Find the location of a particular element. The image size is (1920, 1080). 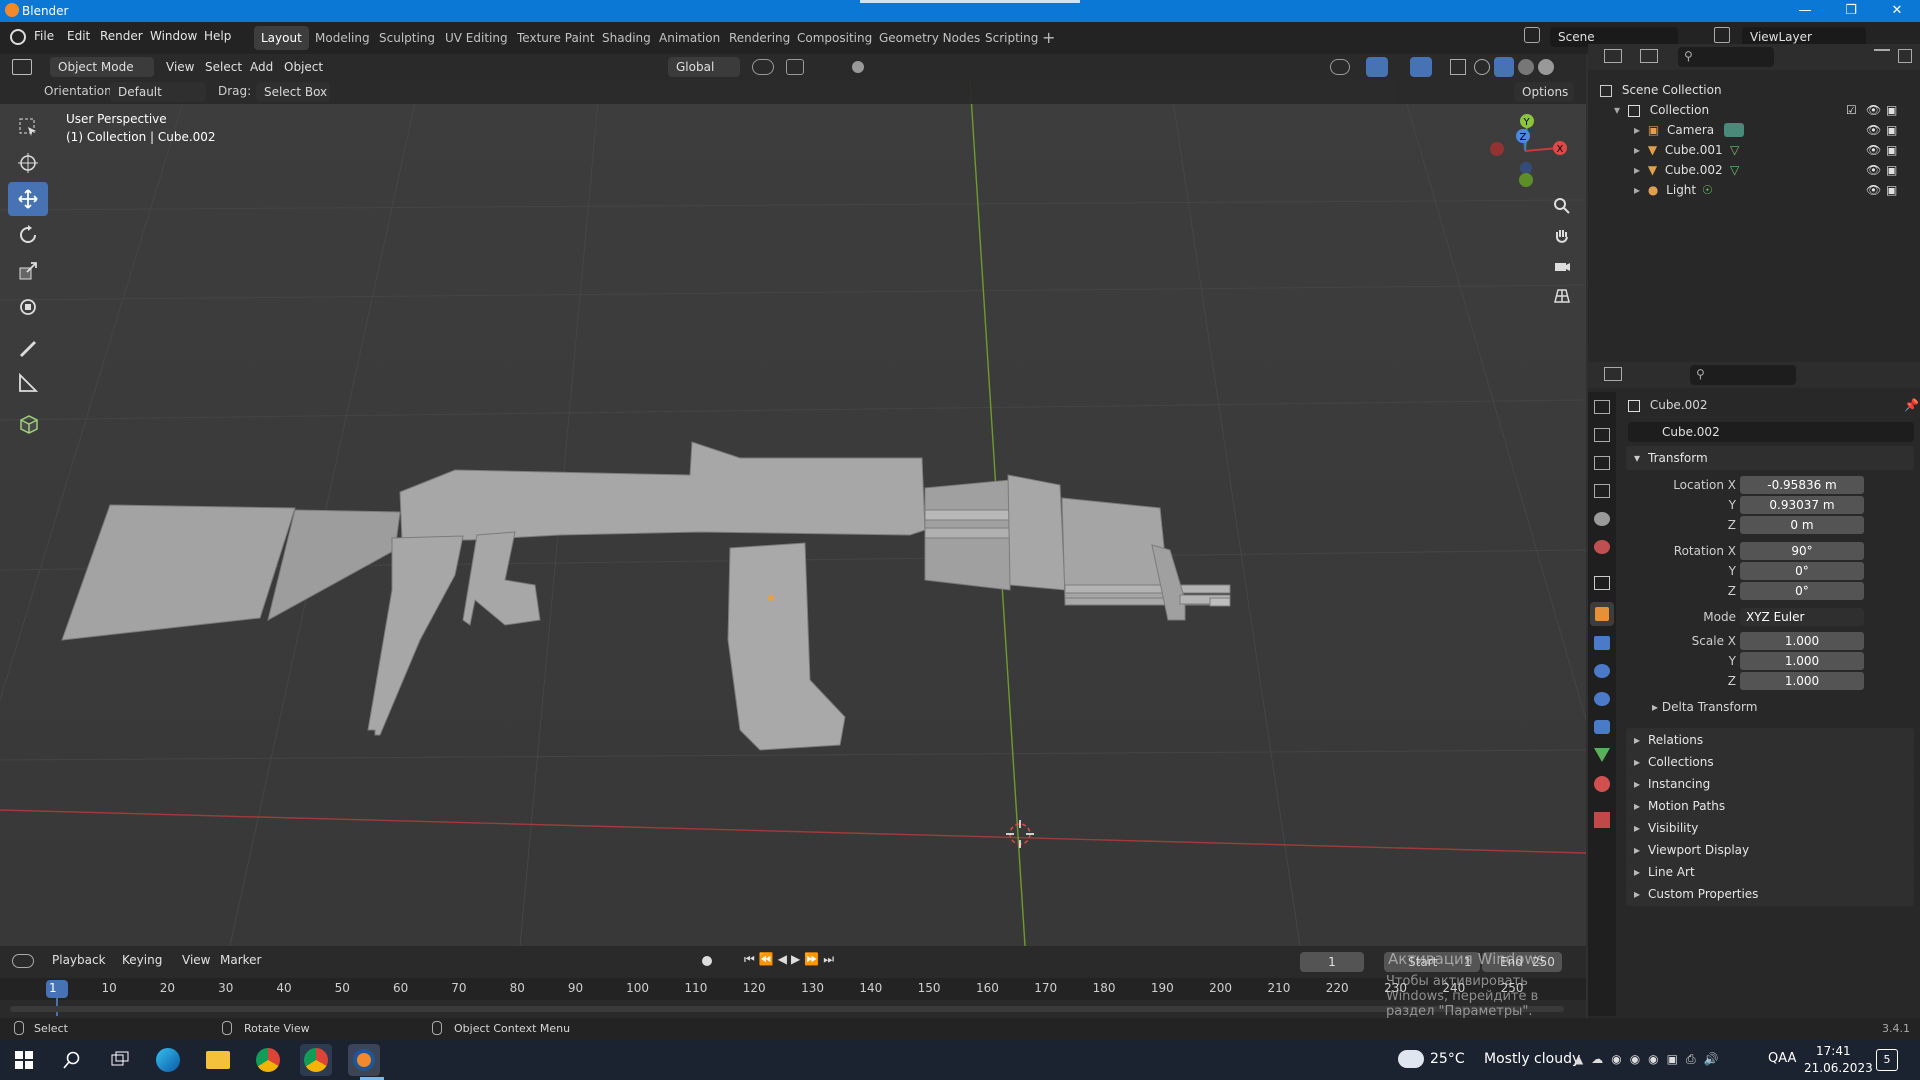

menu-marker: Marker is located at coordinates (240, 960).